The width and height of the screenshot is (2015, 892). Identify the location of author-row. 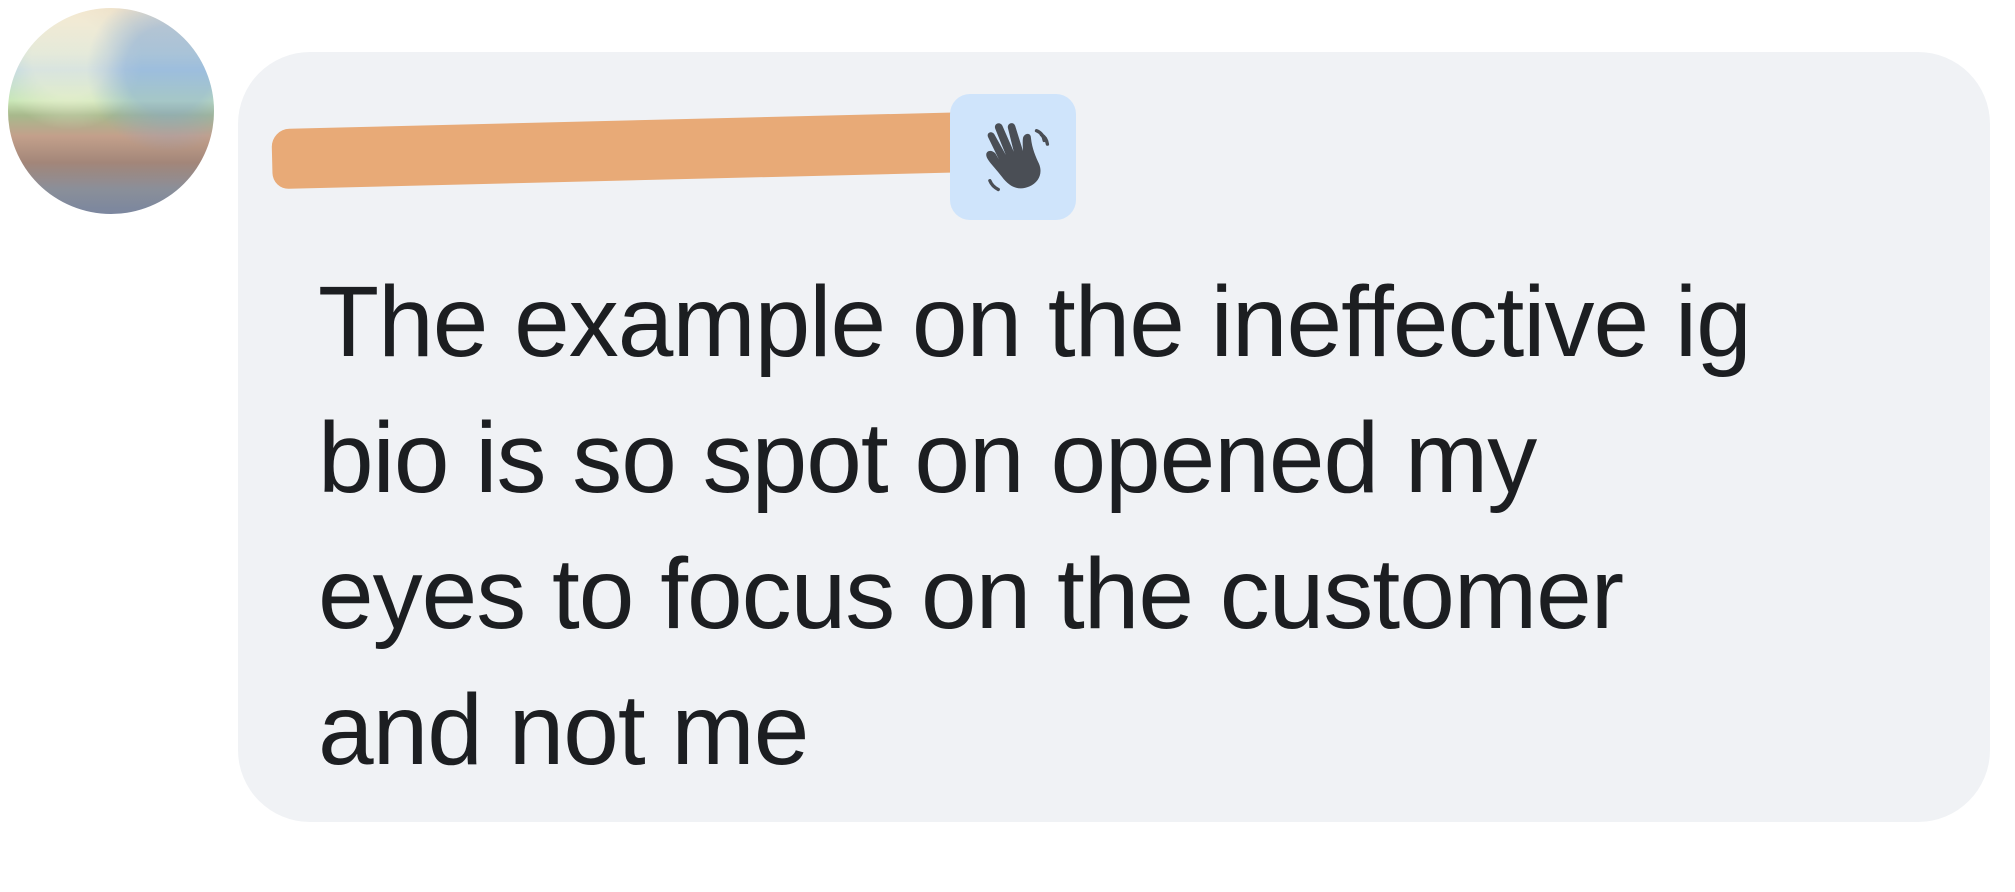
(705, 157).